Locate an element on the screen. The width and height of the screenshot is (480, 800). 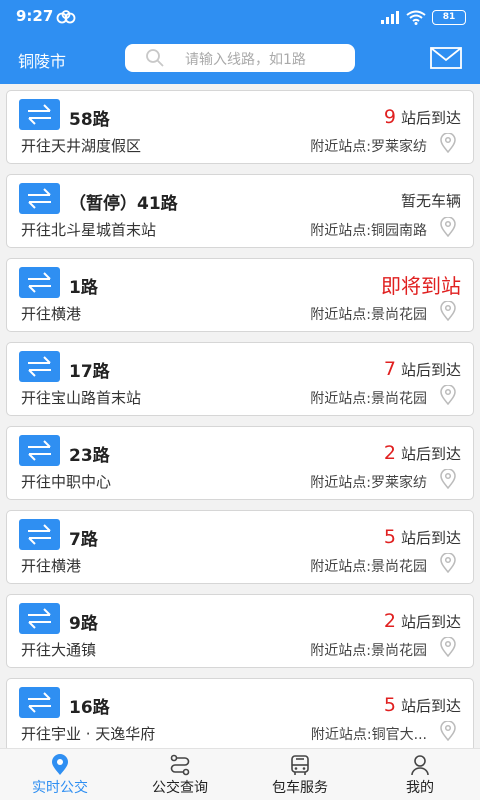
route-card: 1路 开往横港 即将到站 附近站点:景尚花园 is located at coordinates (240, 295).